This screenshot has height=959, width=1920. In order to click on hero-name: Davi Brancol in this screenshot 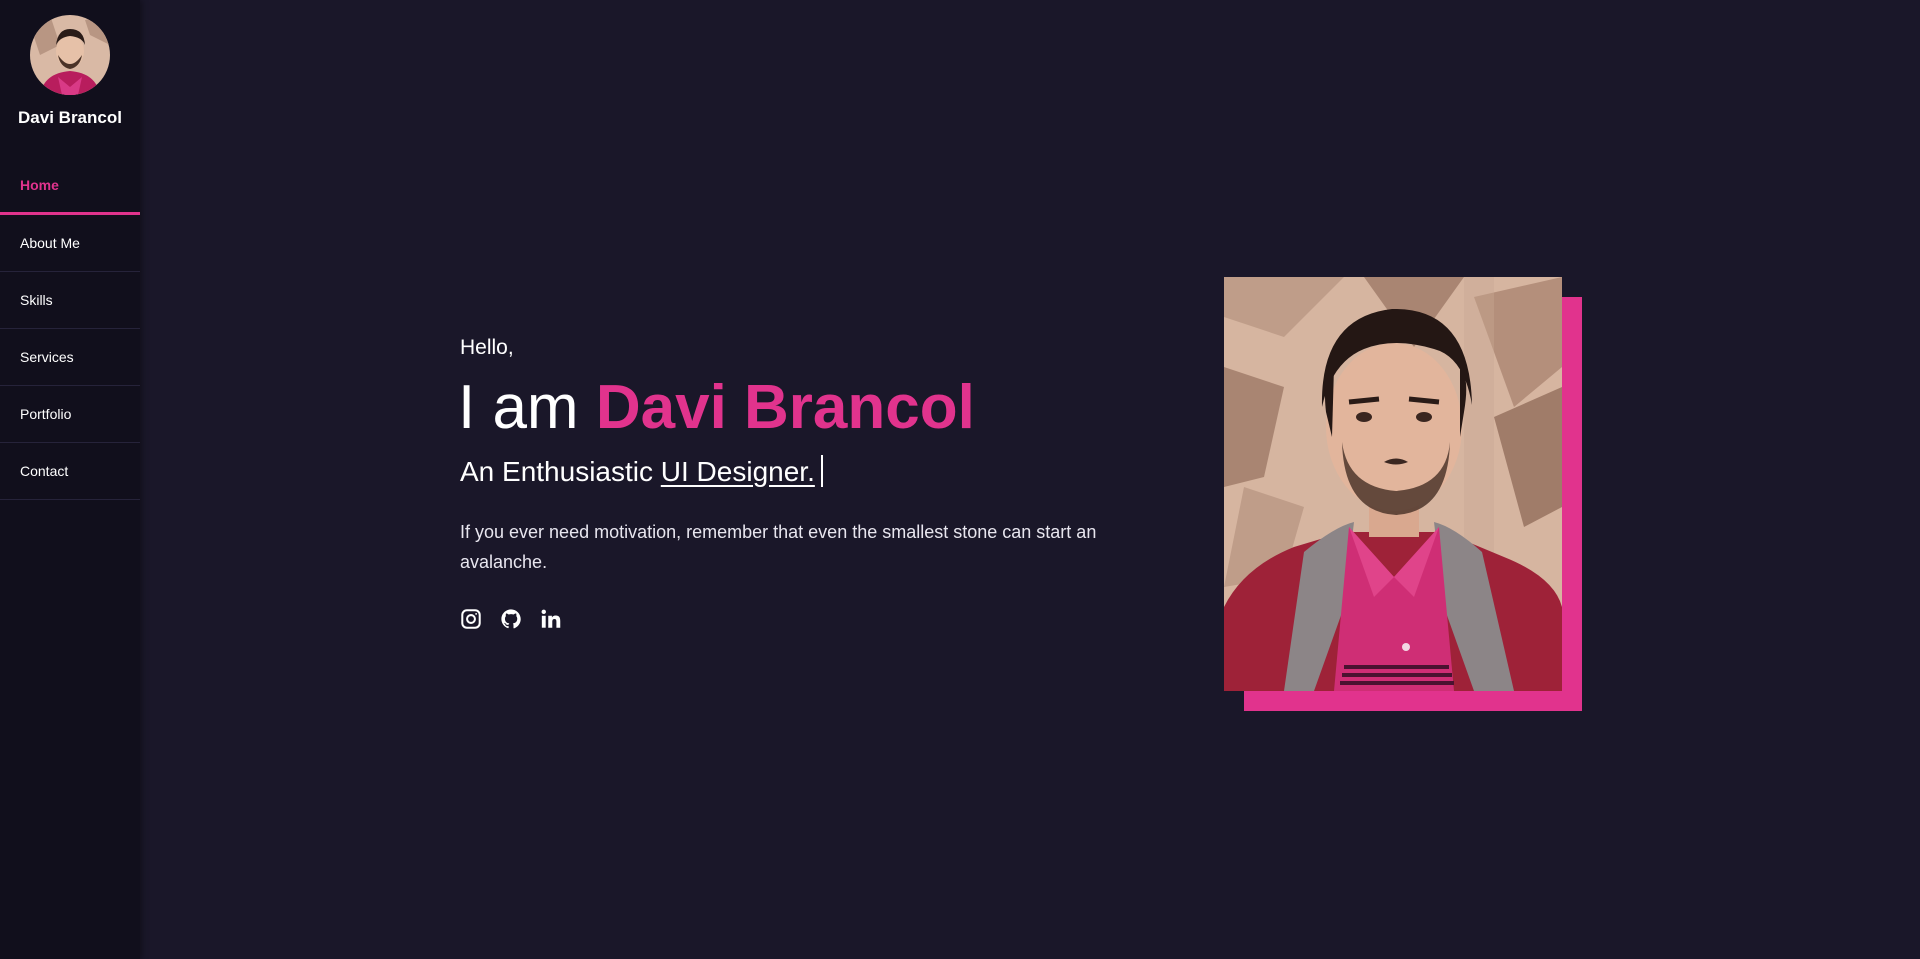, I will do `click(785, 407)`.